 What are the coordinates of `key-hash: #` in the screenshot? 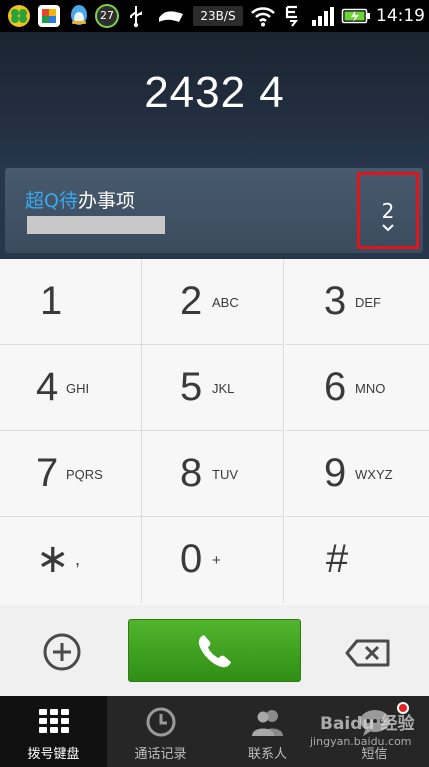 It's located at (357, 560).